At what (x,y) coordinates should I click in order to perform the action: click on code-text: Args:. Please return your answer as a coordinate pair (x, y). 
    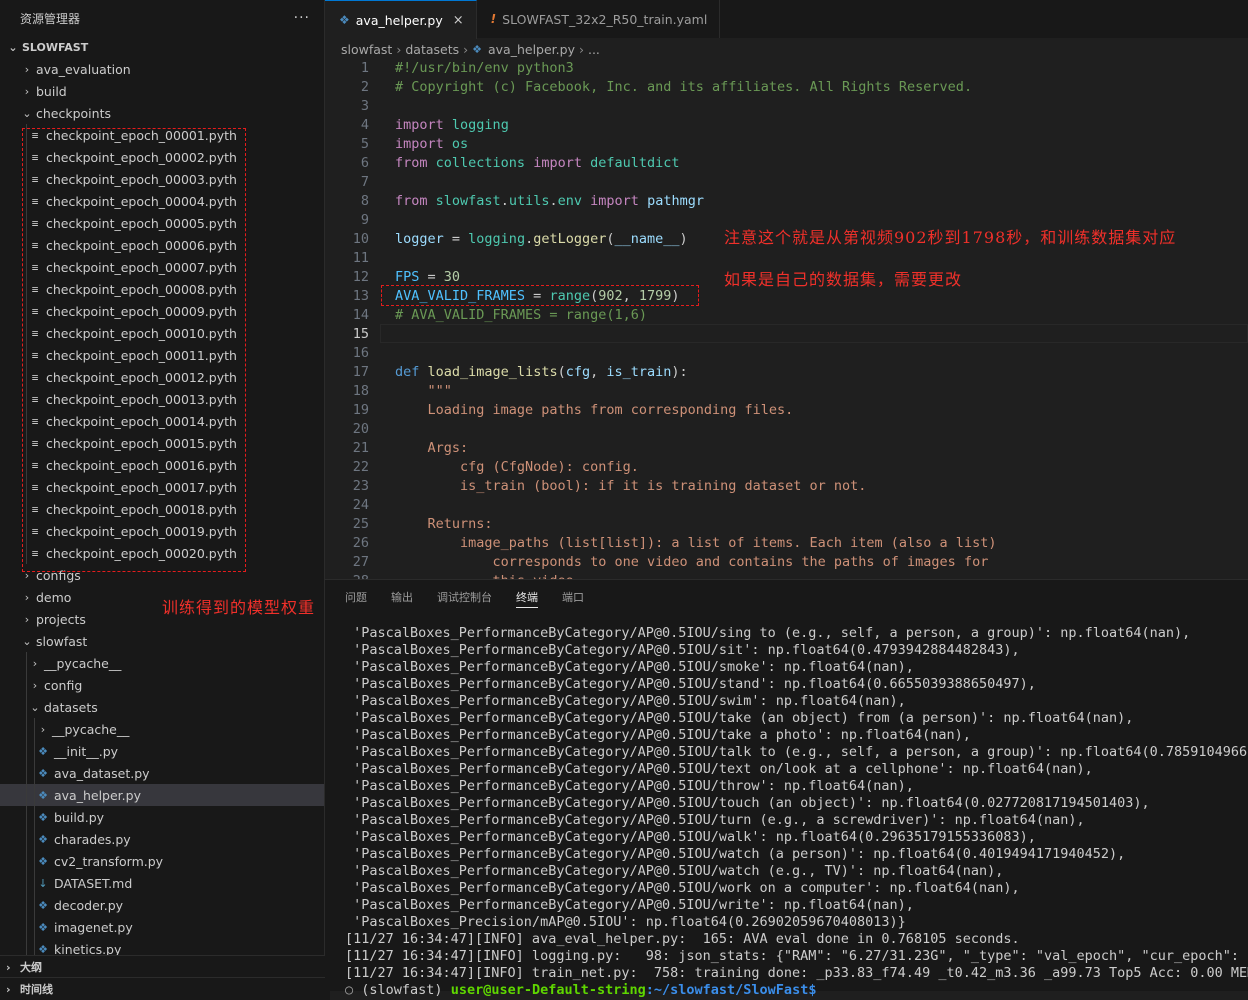
    Looking at the image, I should click on (432, 448).